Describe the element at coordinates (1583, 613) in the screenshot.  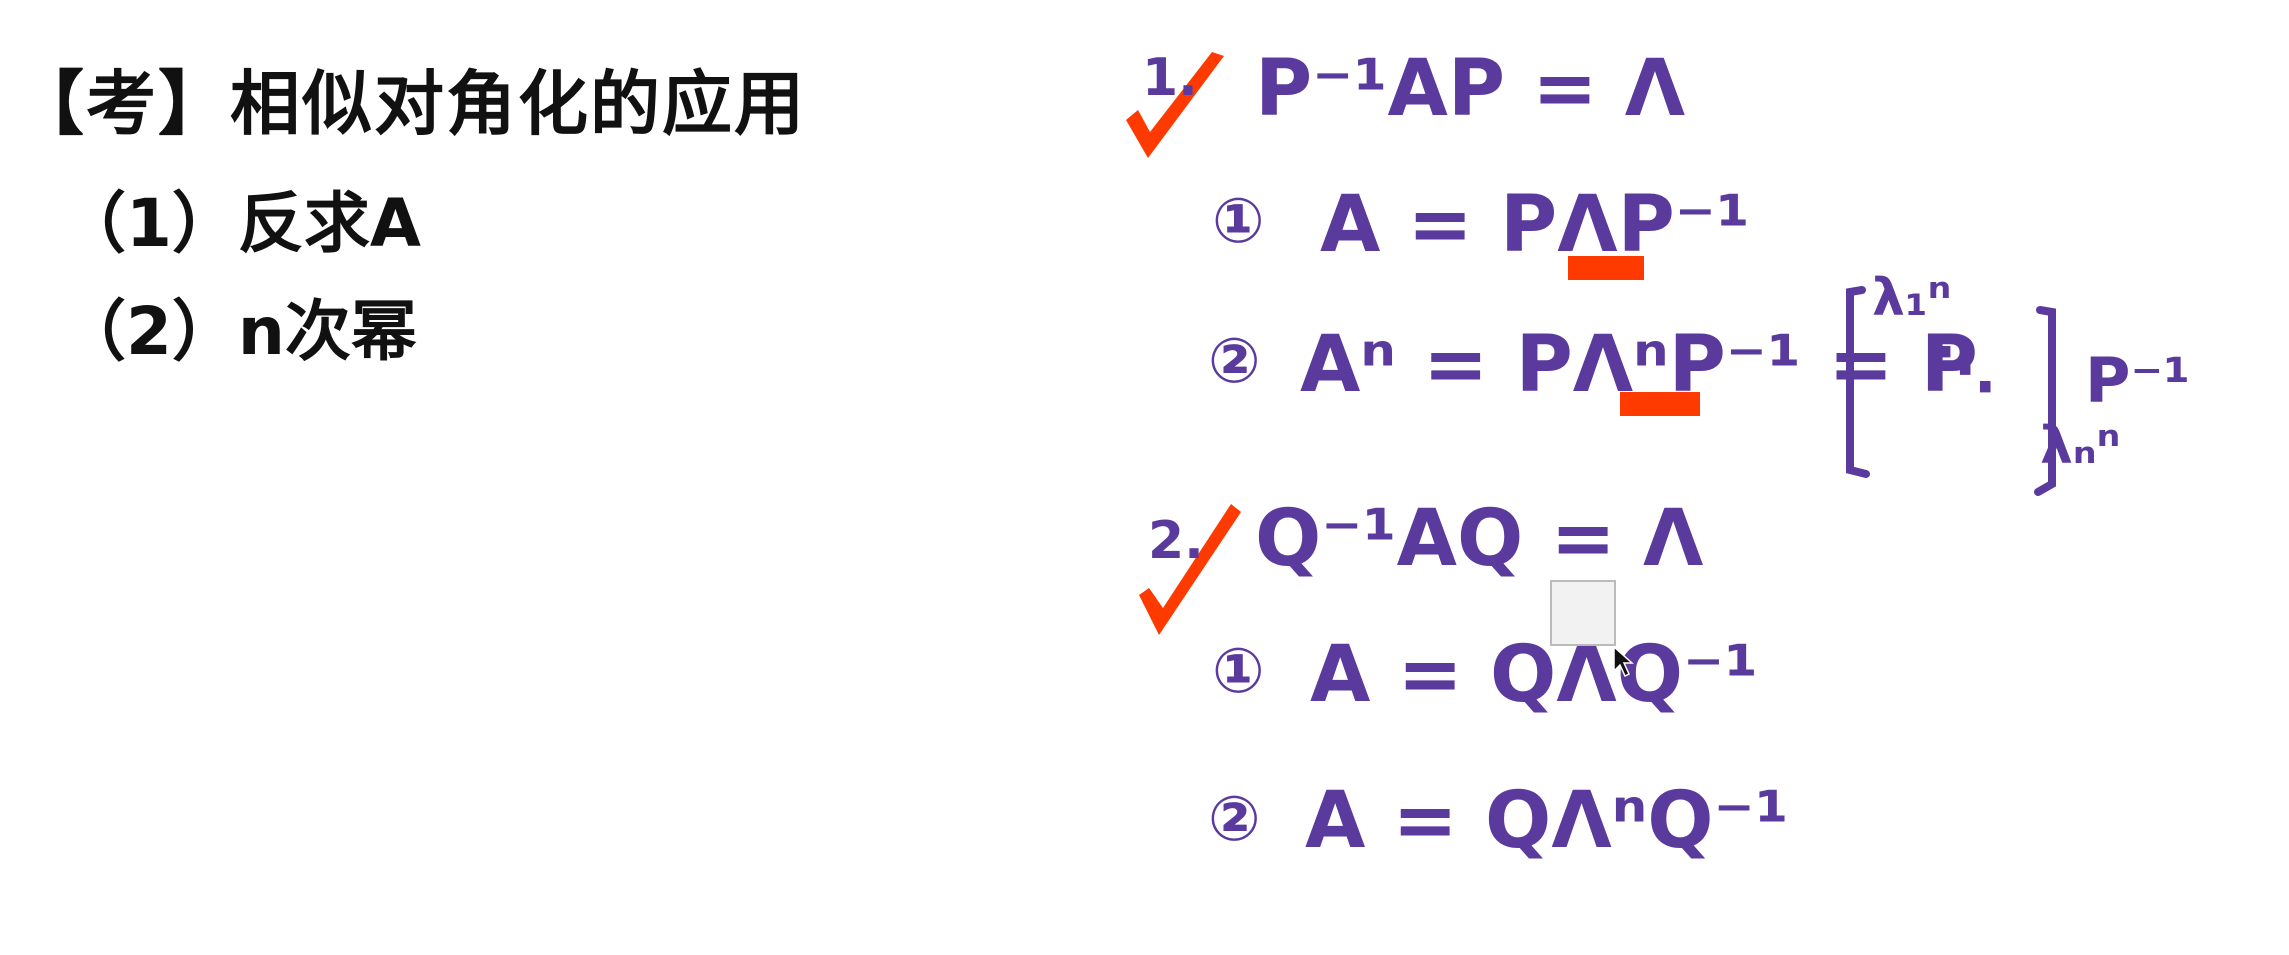
I see `pointer-tooltip-box` at that location.